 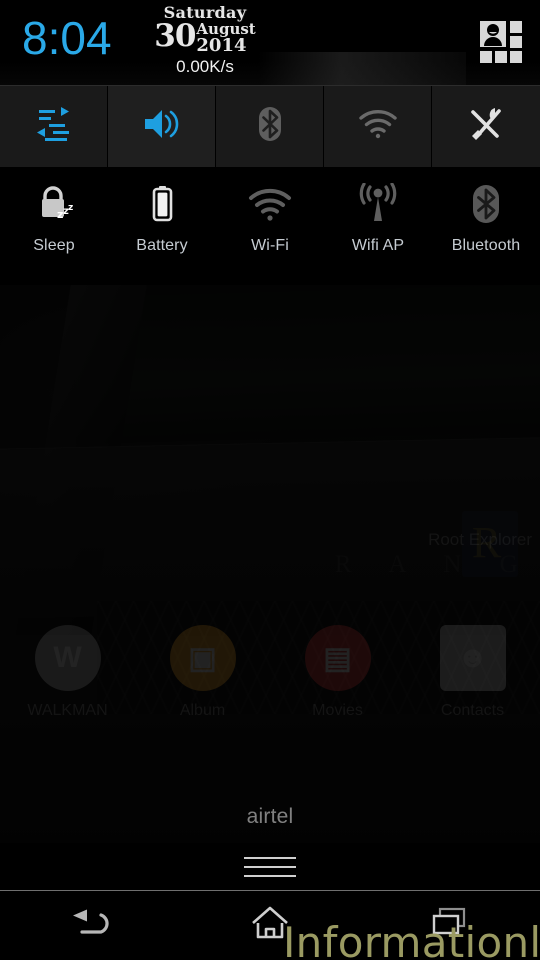 I want to click on tile-label: Bluetooth, so click(x=486, y=245).